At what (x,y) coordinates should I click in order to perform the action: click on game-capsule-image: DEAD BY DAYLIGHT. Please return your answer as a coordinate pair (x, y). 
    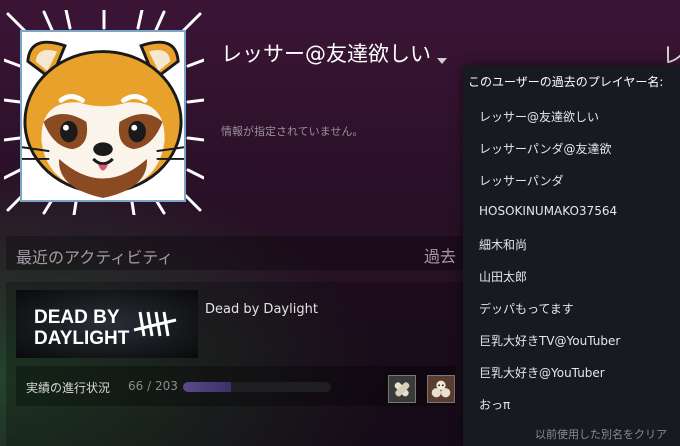
    Looking at the image, I should click on (107, 324).